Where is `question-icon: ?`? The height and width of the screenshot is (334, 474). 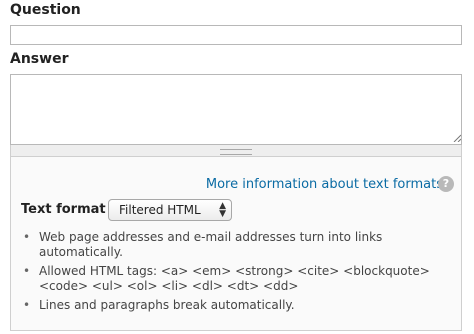
question-icon: ? is located at coordinates (446, 184).